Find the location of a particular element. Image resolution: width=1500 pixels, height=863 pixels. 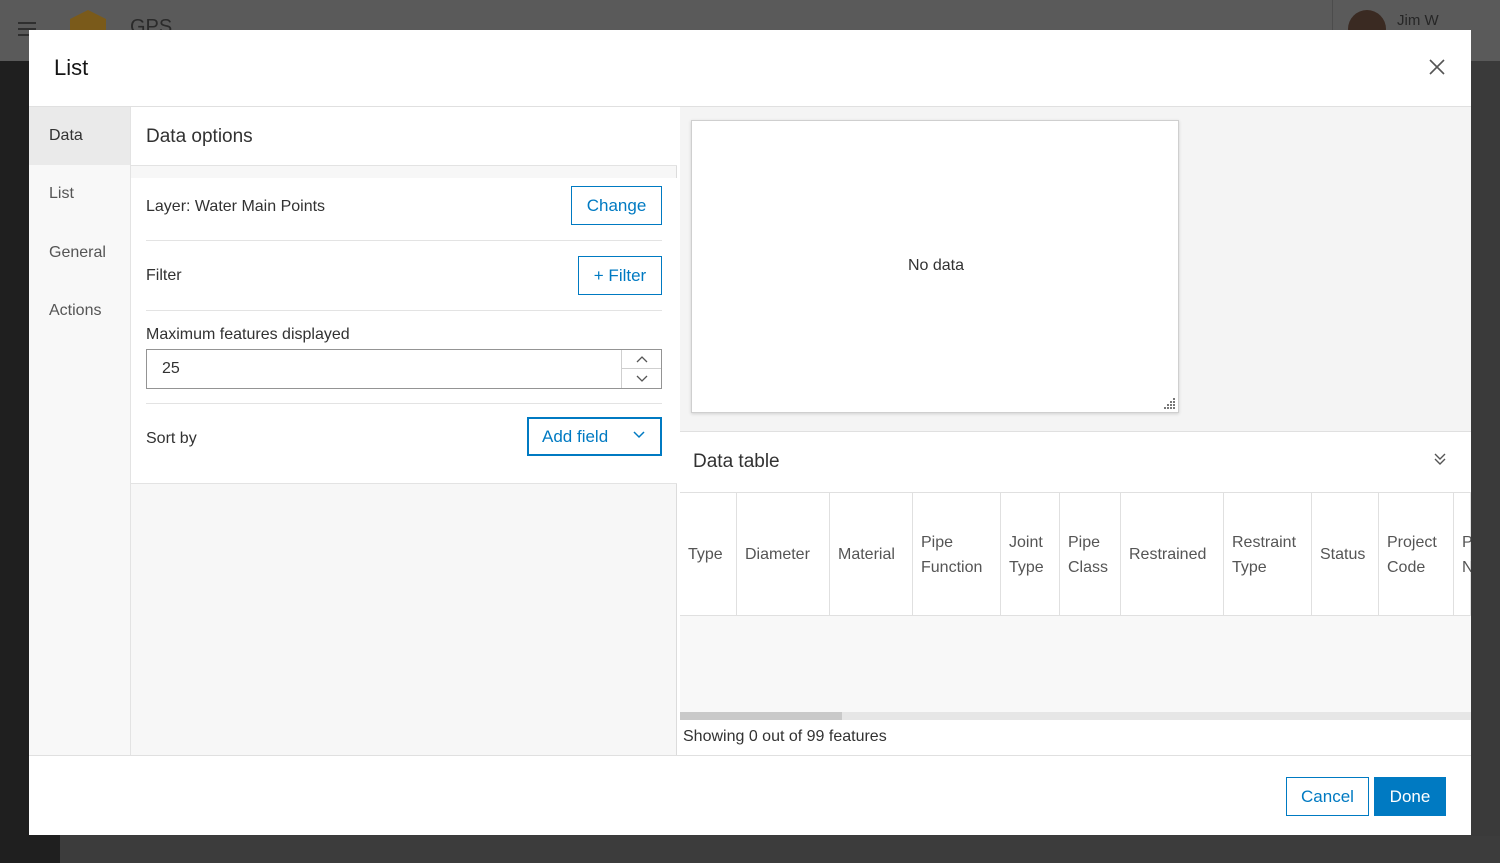

chevron-double-down-icon is located at coordinates (1440, 459).